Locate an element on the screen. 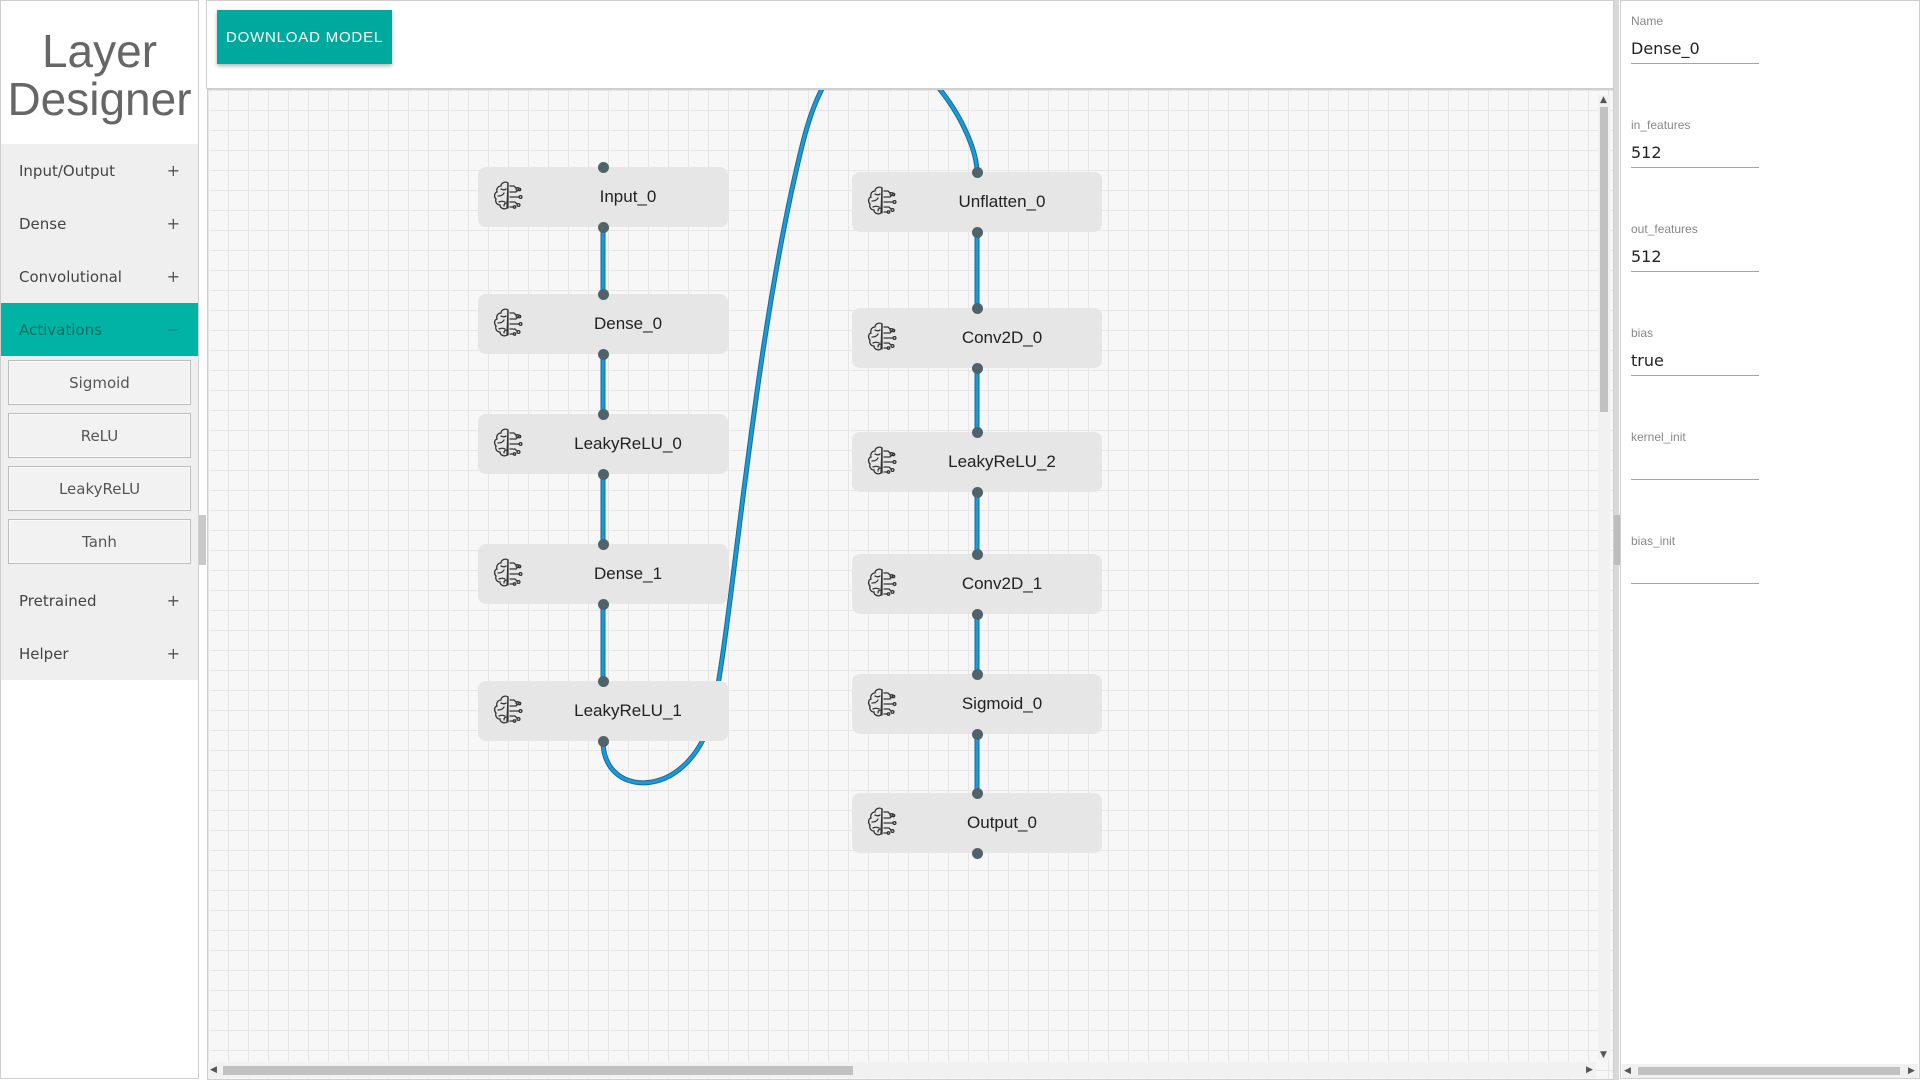  layer-node-Input_0: Input_0 is located at coordinates (603, 197).